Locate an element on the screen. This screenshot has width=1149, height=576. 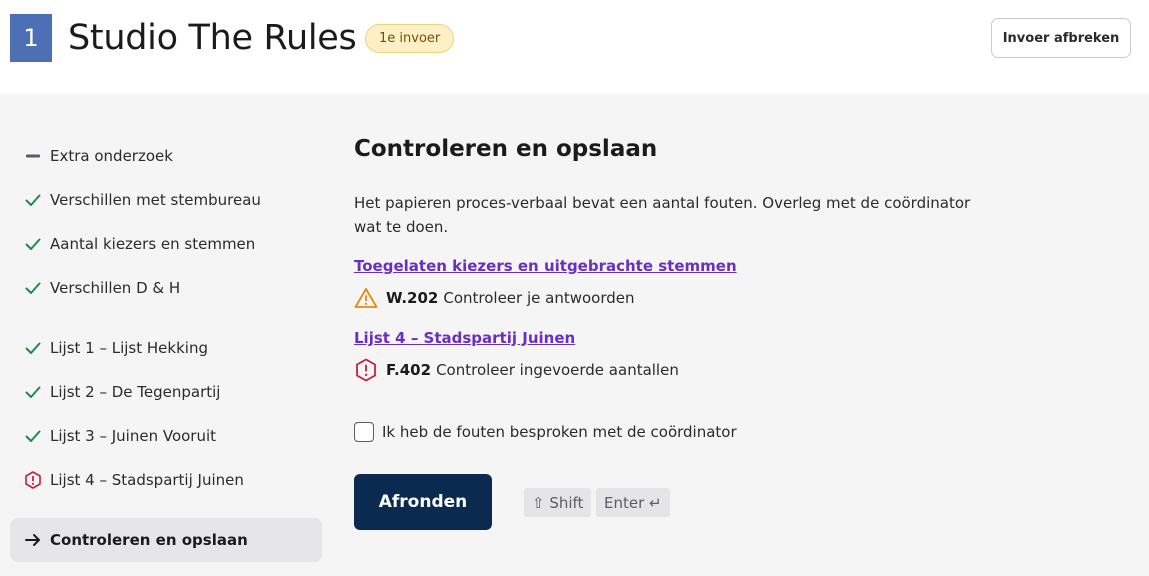
page-title: Studio The Rules is located at coordinates (212, 38).